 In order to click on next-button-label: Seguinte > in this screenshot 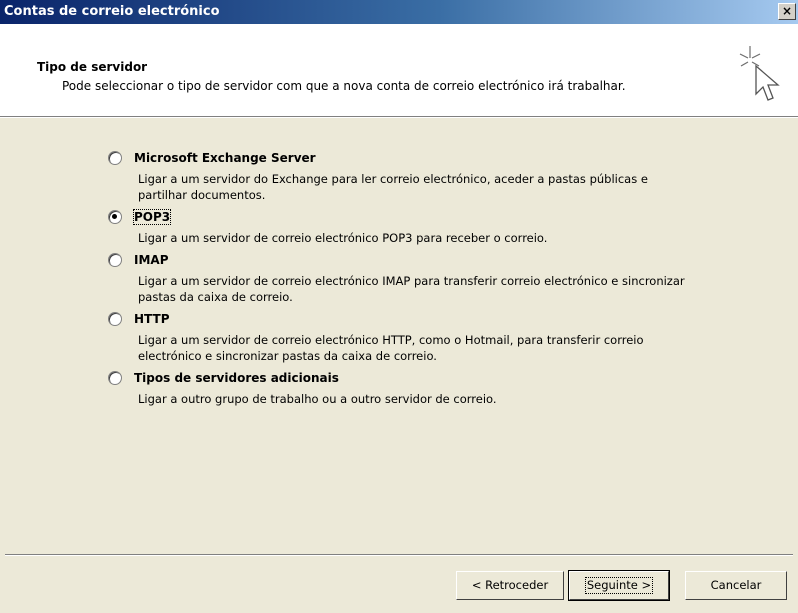, I will do `click(619, 585)`.